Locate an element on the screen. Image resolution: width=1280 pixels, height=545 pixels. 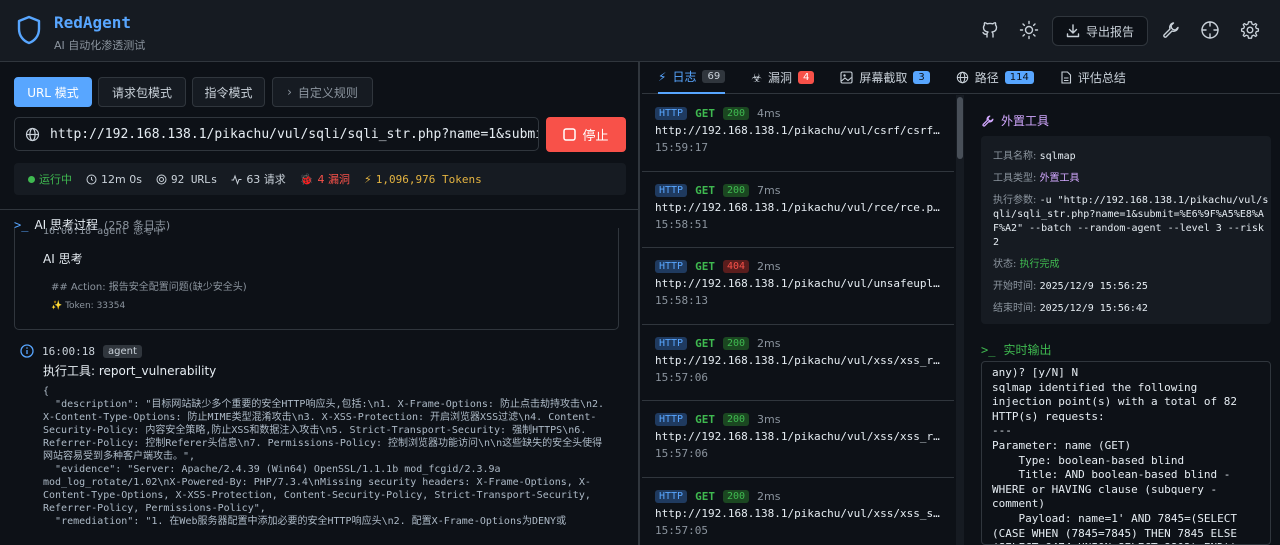
stat-urls: 92 URLs is located at coordinates (186, 179).